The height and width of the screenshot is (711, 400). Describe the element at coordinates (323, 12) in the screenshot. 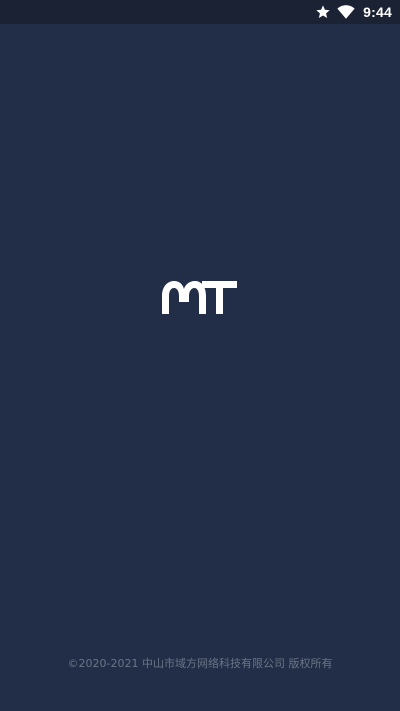

I see `star-icon` at that location.